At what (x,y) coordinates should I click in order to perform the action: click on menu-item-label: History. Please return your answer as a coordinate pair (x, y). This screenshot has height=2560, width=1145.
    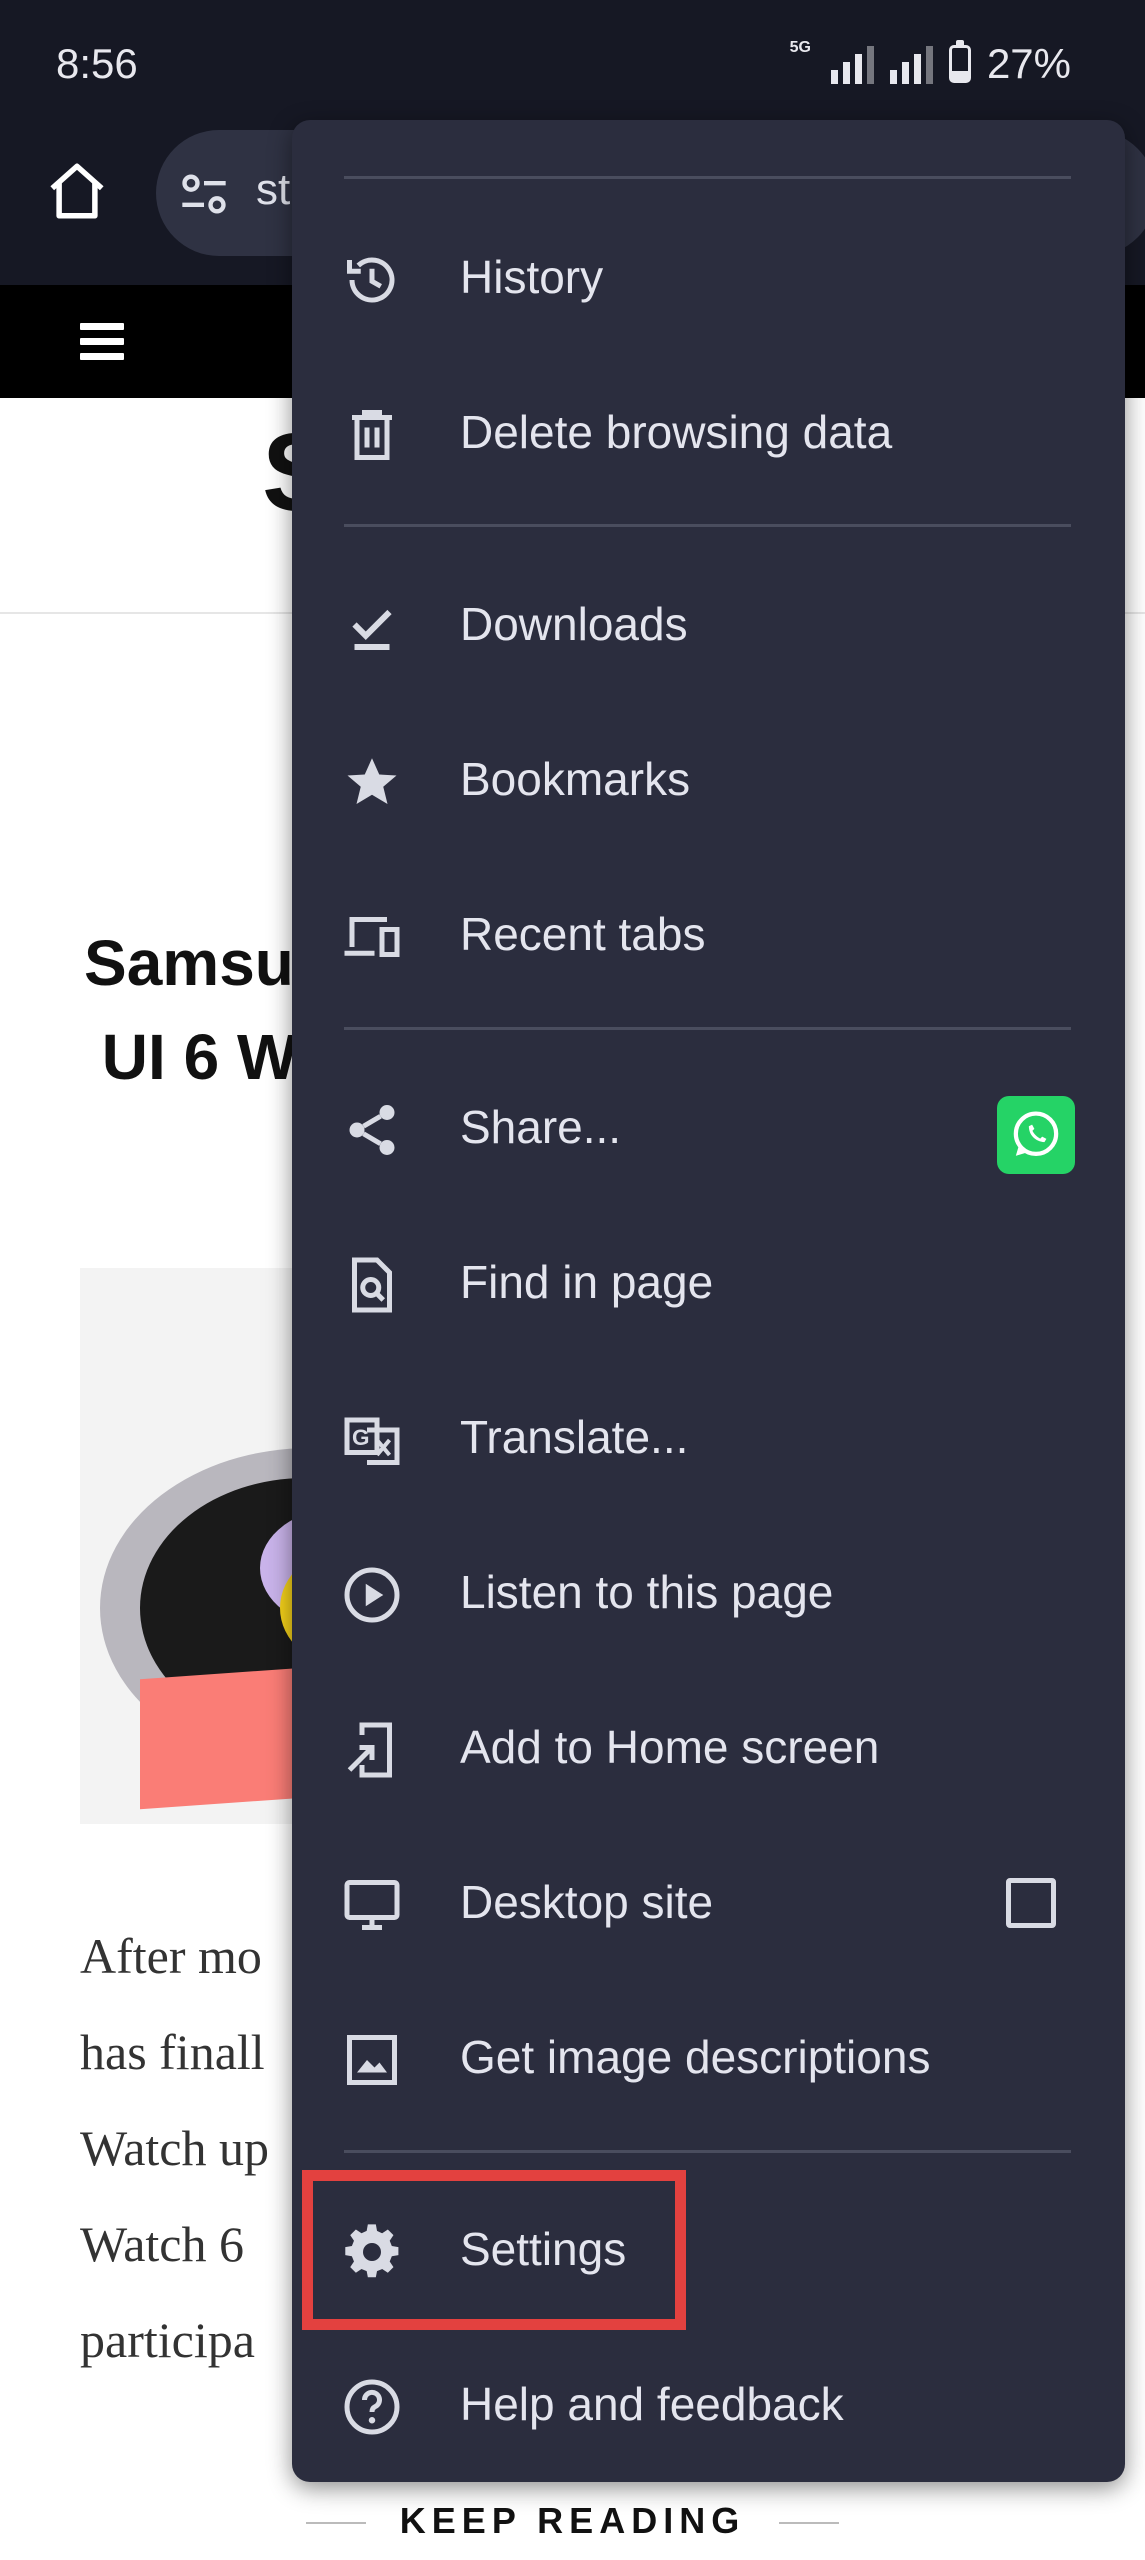
    Looking at the image, I should click on (532, 277).